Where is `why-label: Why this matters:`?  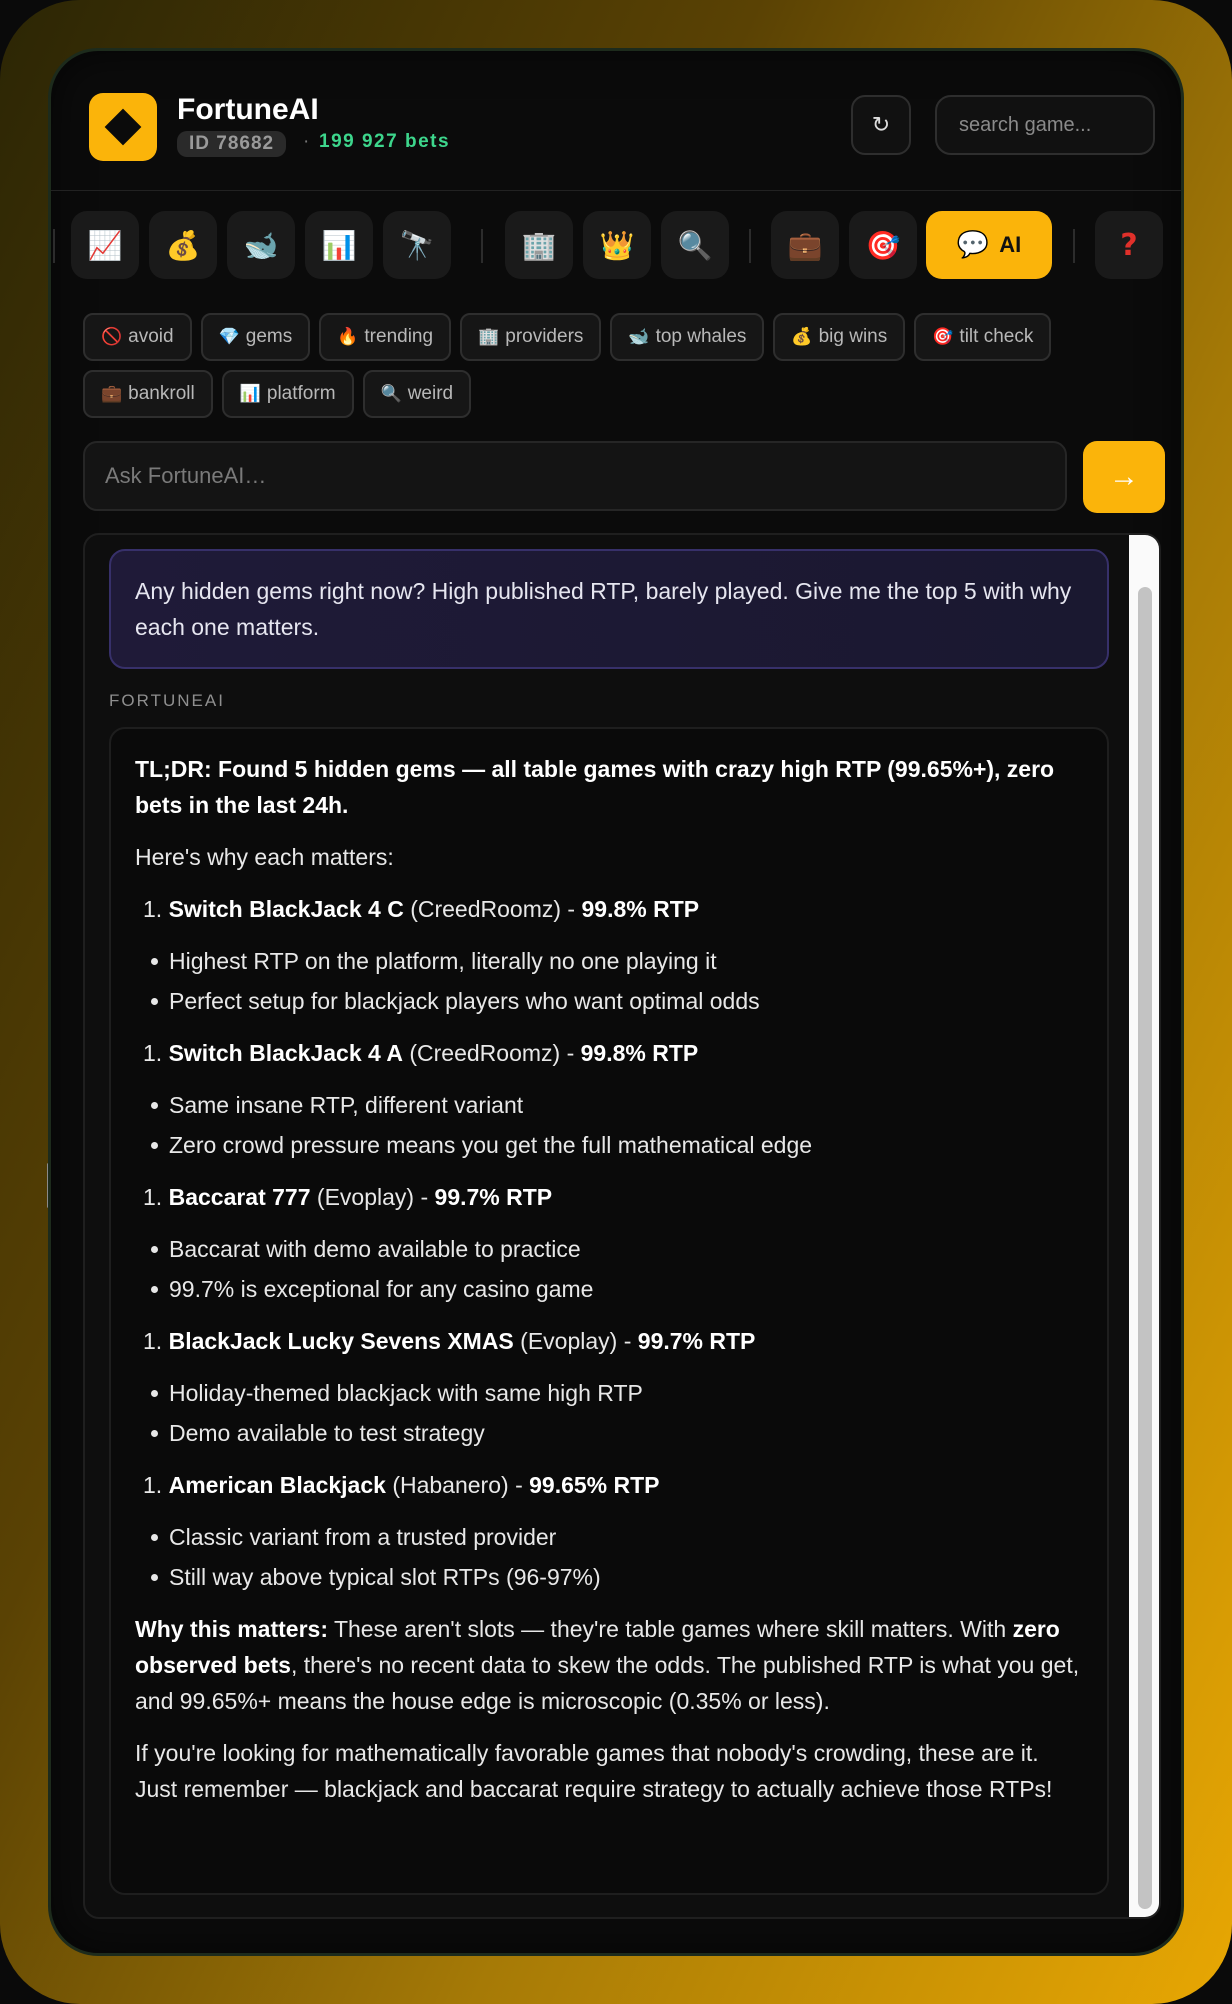
why-label: Why this matters: is located at coordinates (231, 1629).